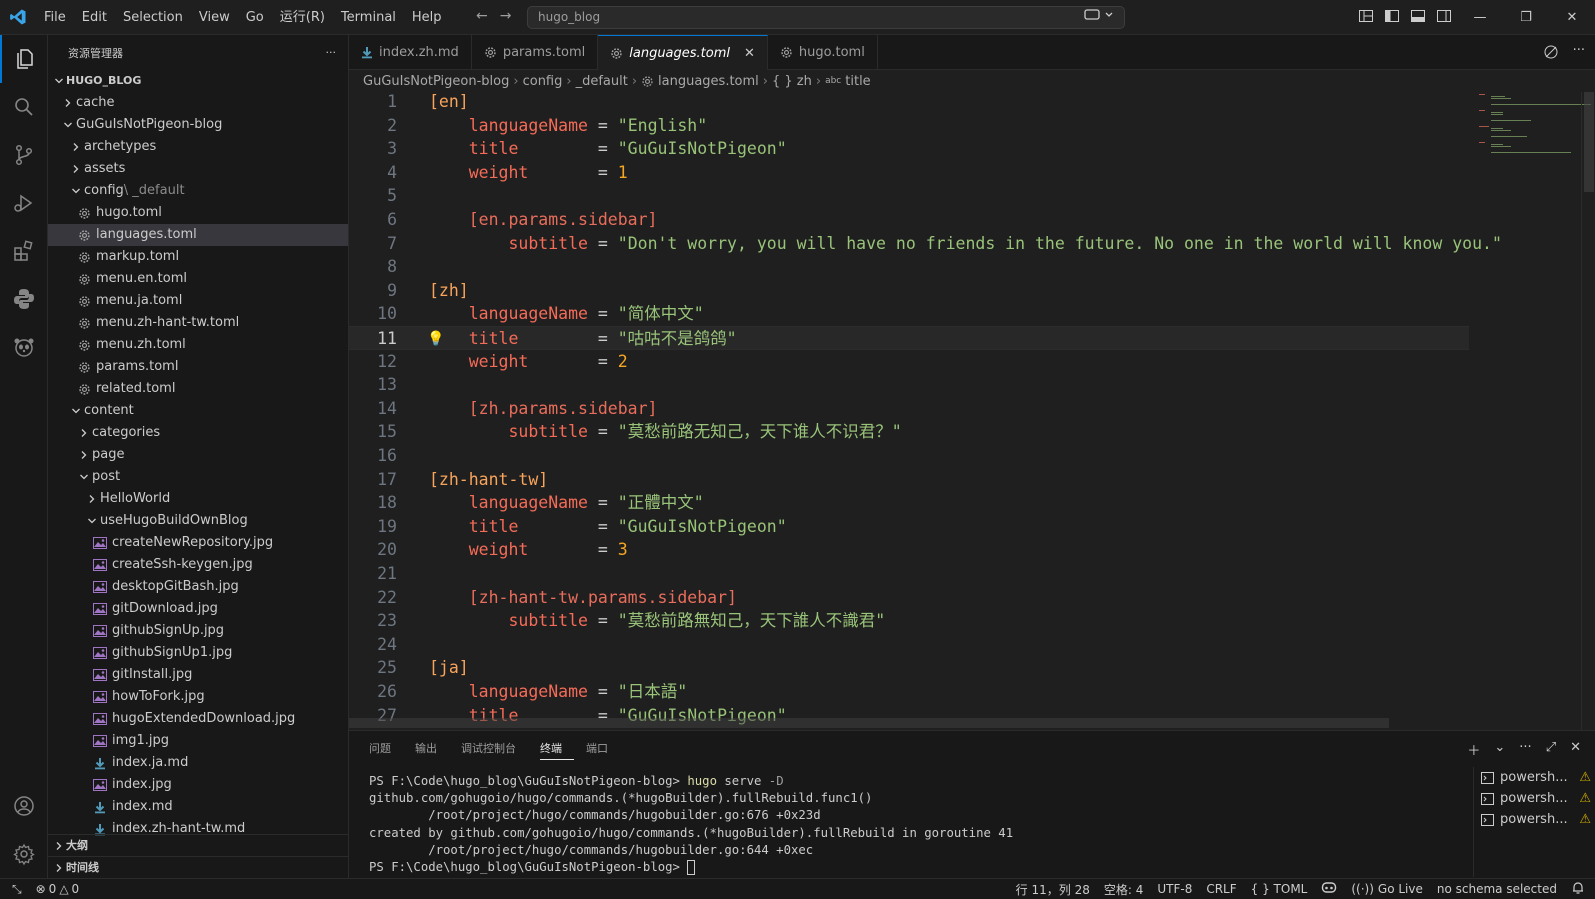 The width and height of the screenshot is (1595, 899). Describe the element at coordinates (94, 17) in the screenshot. I see `menu-item: Edit` at that location.